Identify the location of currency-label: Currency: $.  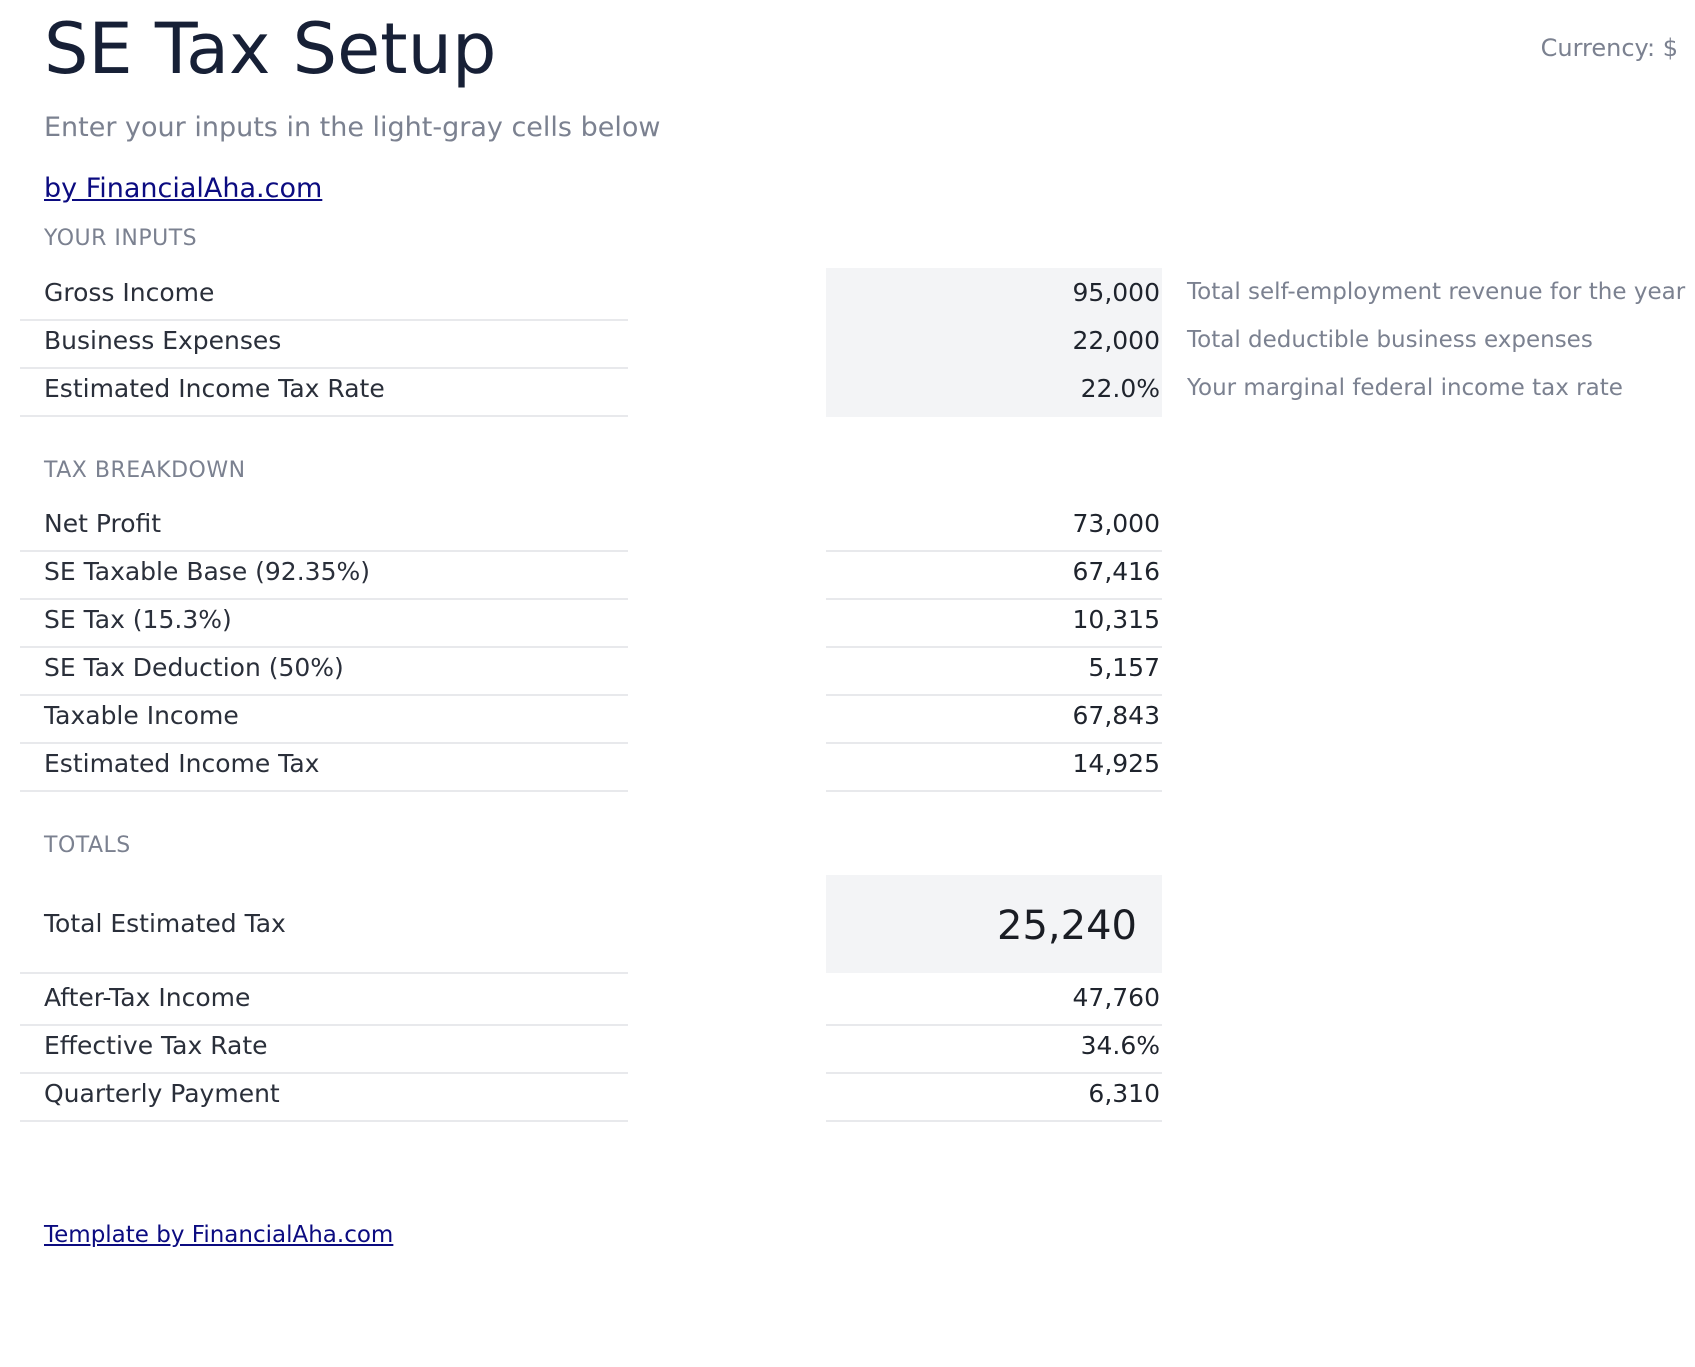
(1609, 48).